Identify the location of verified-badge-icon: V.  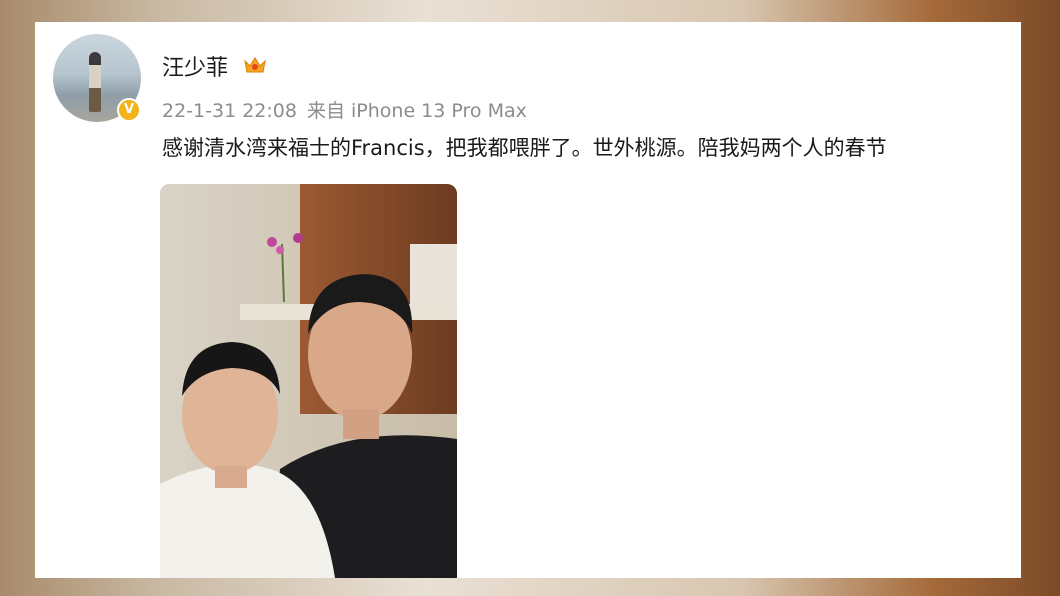
(129, 110).